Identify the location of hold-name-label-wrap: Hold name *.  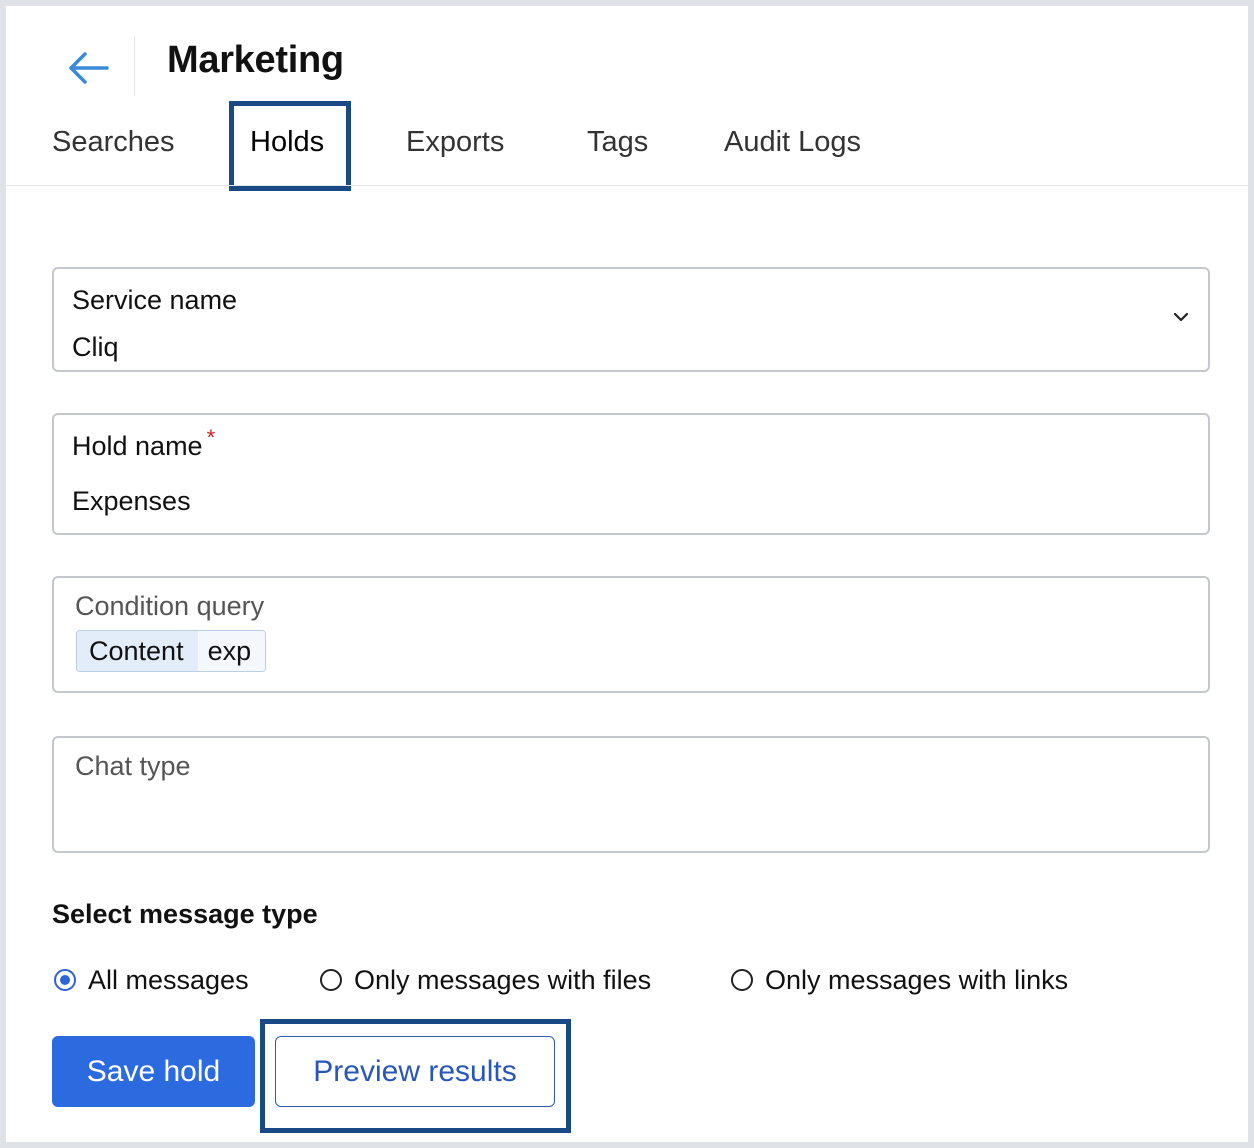
(143, 445).